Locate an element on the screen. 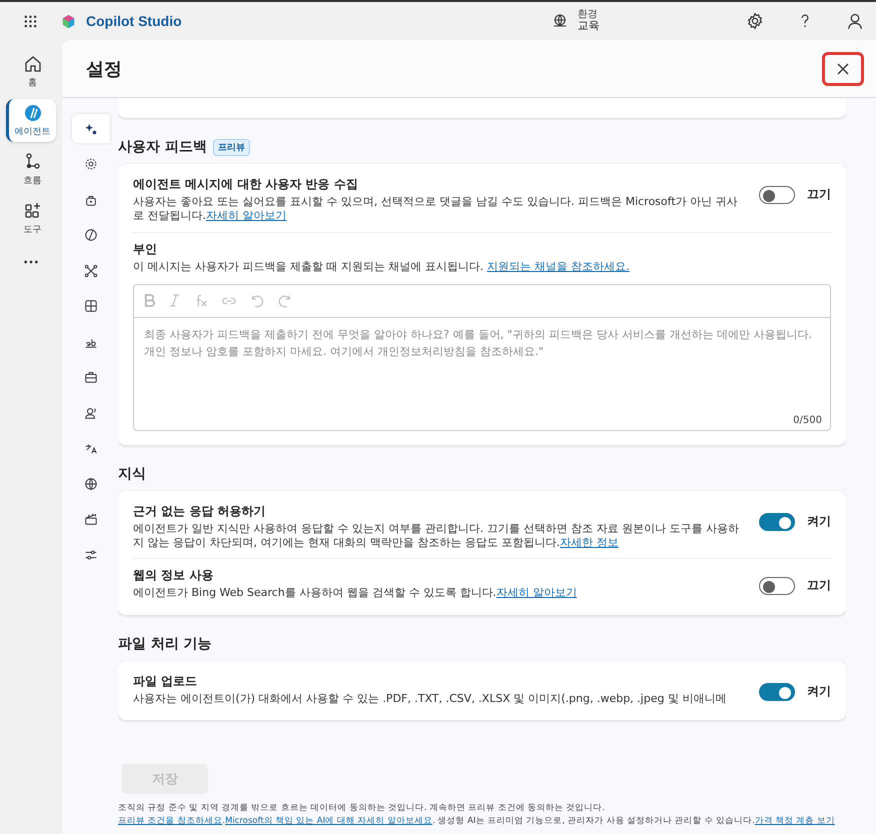 Image resolution: width=876 pixels, height=834 pixels. sliders-icon is located at coordinates (91, 555).